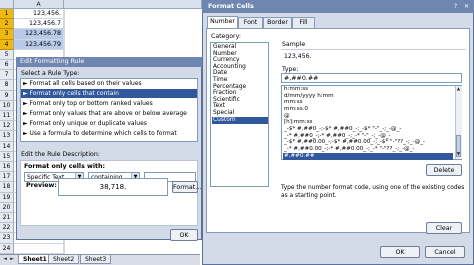 This screenshot has height=265, width=474. I want to click on sheet-tab-2: Sheet2, so click(64, 259).